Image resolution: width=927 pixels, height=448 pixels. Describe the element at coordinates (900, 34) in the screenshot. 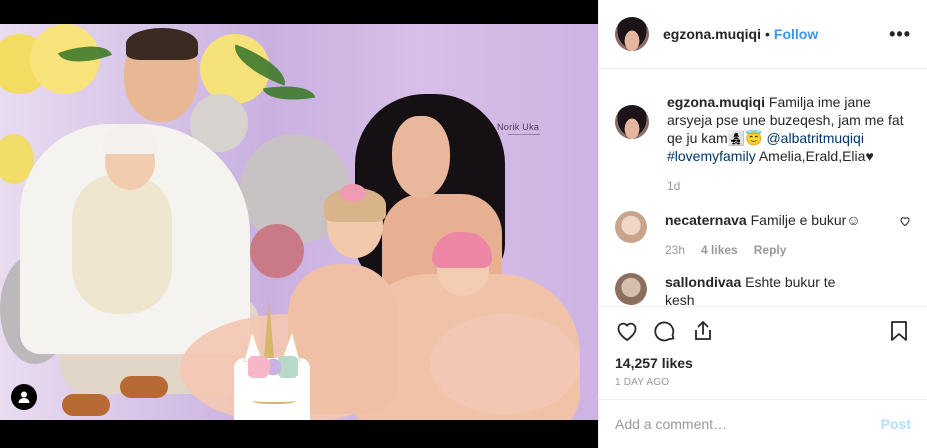

I see `more-horizontal-icon: •••` at that location.